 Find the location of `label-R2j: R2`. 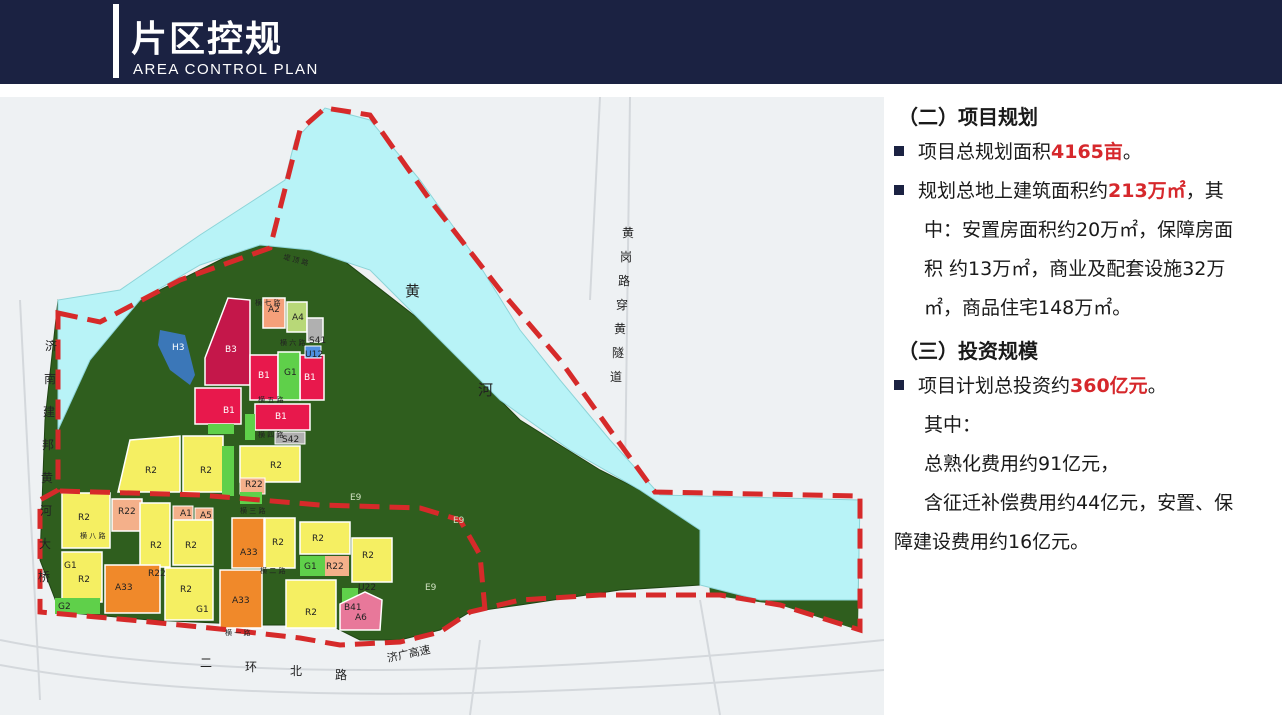

label-R2j: R2 is located at coordinates (84, 580).